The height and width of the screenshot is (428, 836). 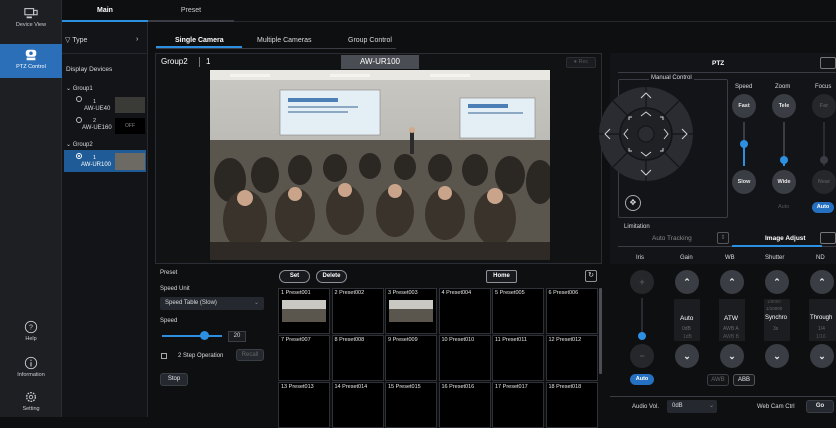 I want to click on group1-header: ⌄ Group1, so click(x=79, y=88).